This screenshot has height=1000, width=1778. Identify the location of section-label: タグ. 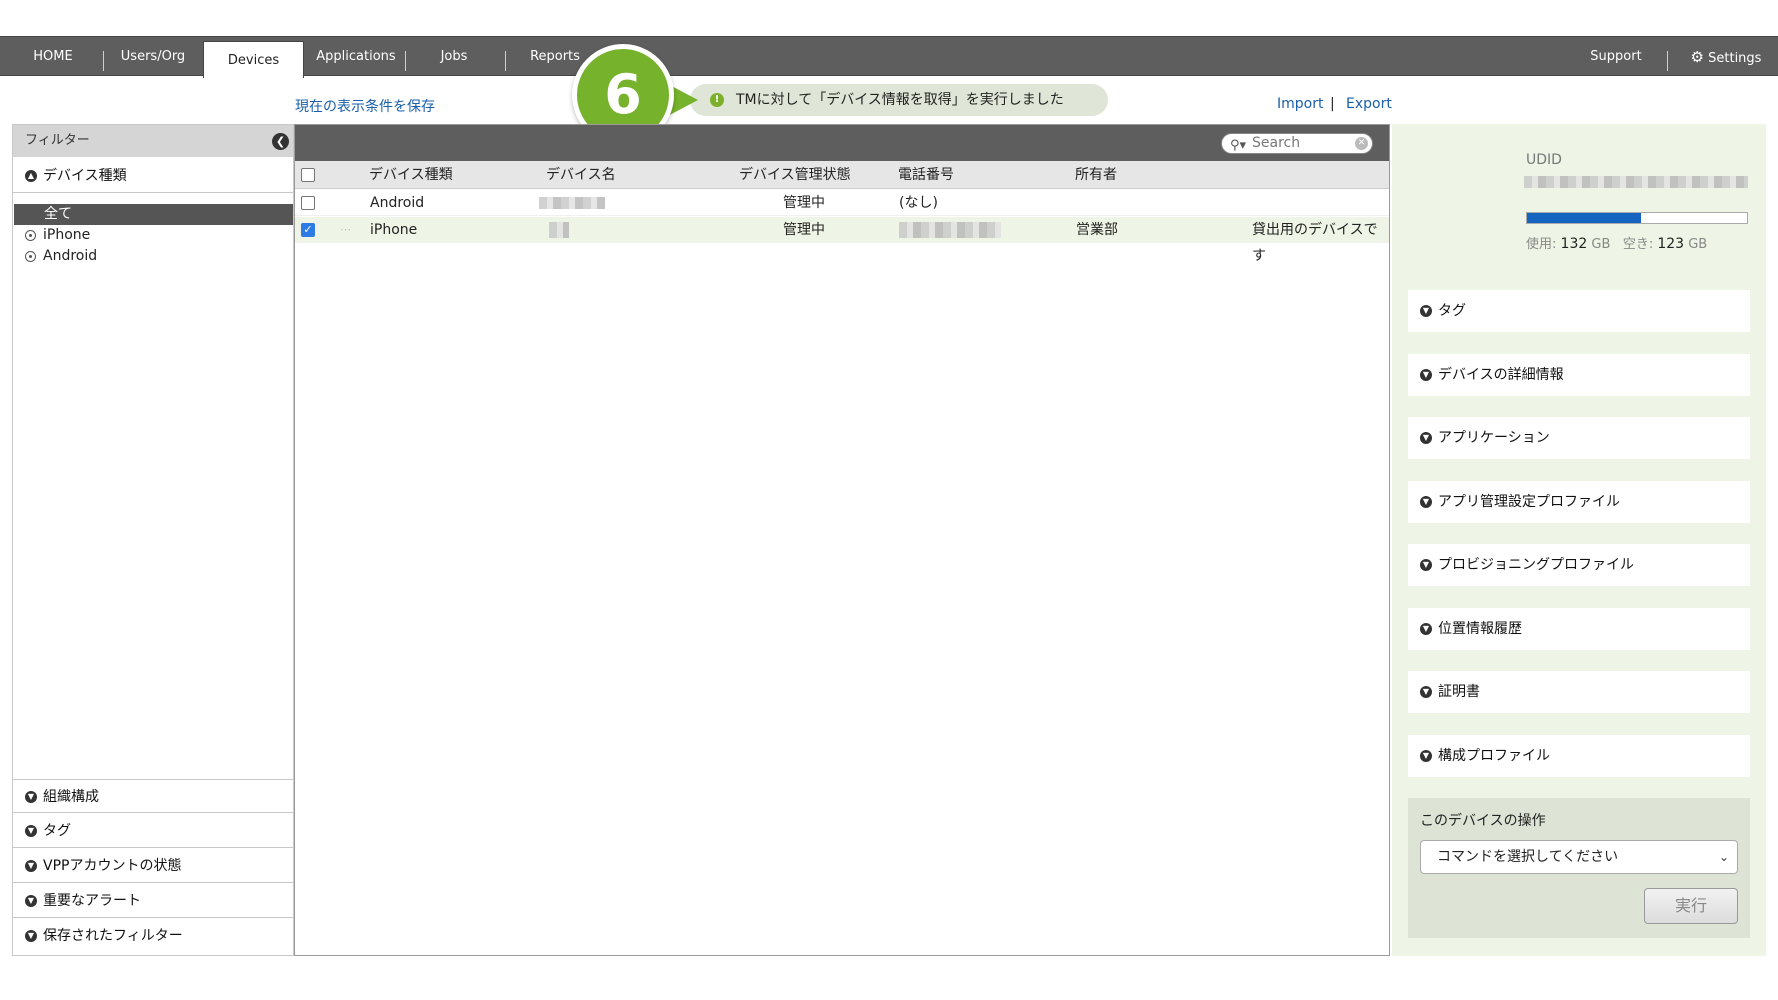
(57, 831).